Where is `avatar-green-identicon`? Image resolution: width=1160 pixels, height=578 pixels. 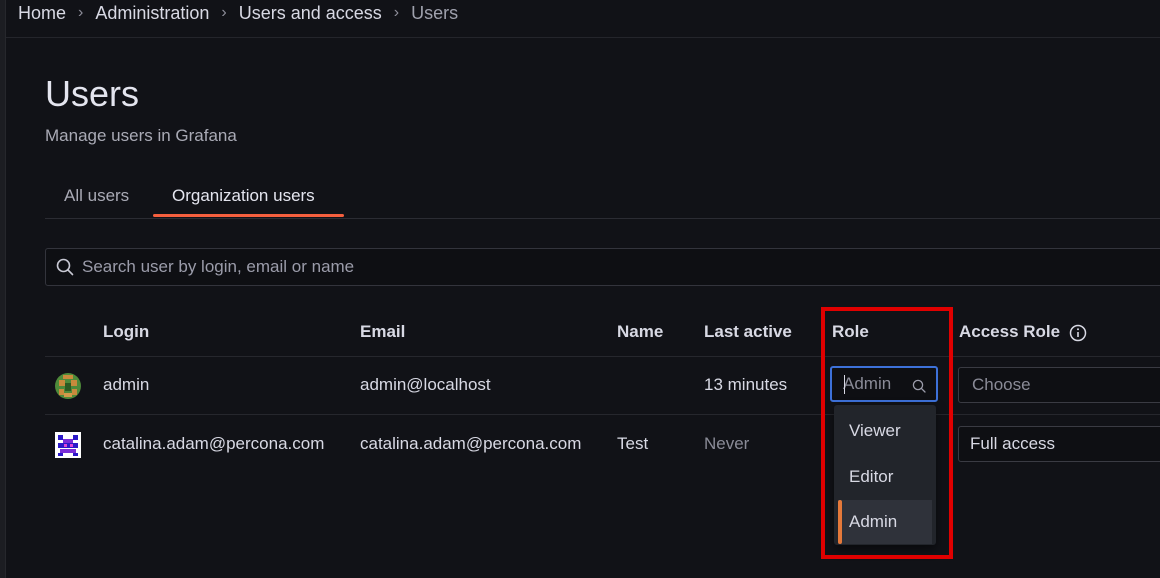
avatar-green-identicon is located at coordinates (68, 386).